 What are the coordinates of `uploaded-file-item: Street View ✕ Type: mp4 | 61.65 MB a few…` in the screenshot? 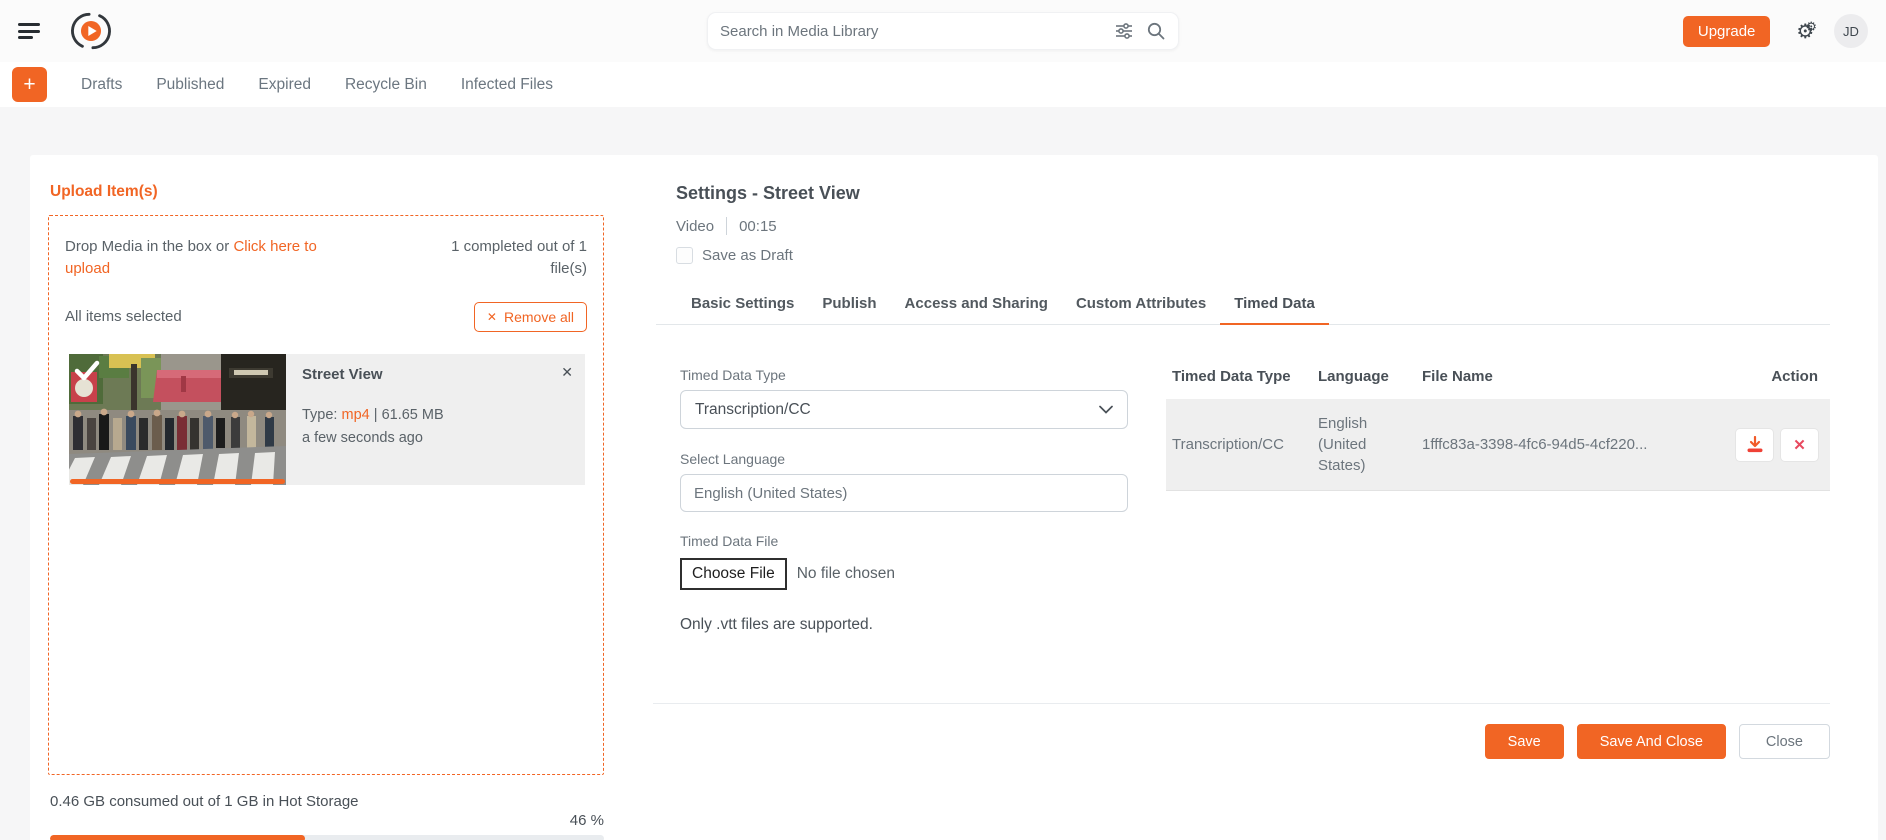 It's located at (327, 419).